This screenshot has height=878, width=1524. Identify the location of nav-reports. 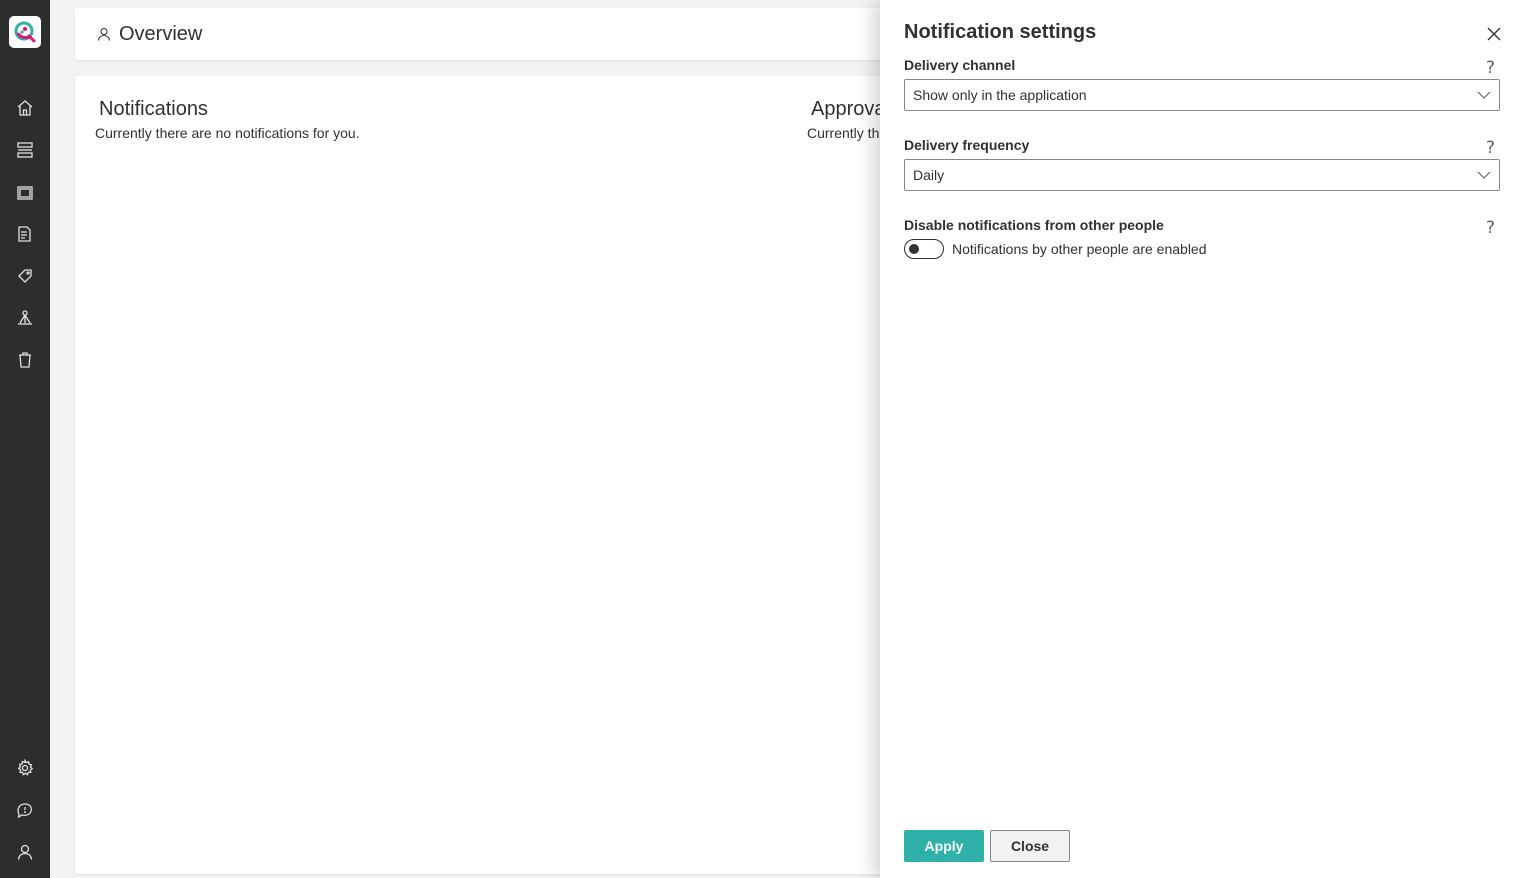
(25, 234).